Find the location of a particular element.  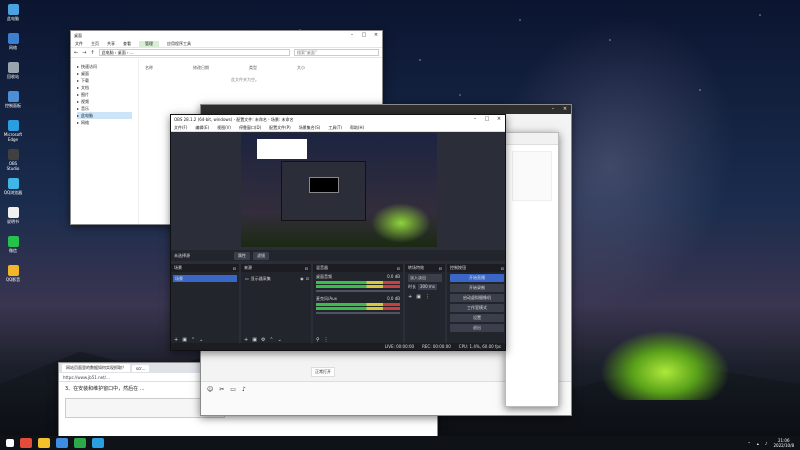

search-input: 搜索"桌面" is located at coordinates (336, 52).